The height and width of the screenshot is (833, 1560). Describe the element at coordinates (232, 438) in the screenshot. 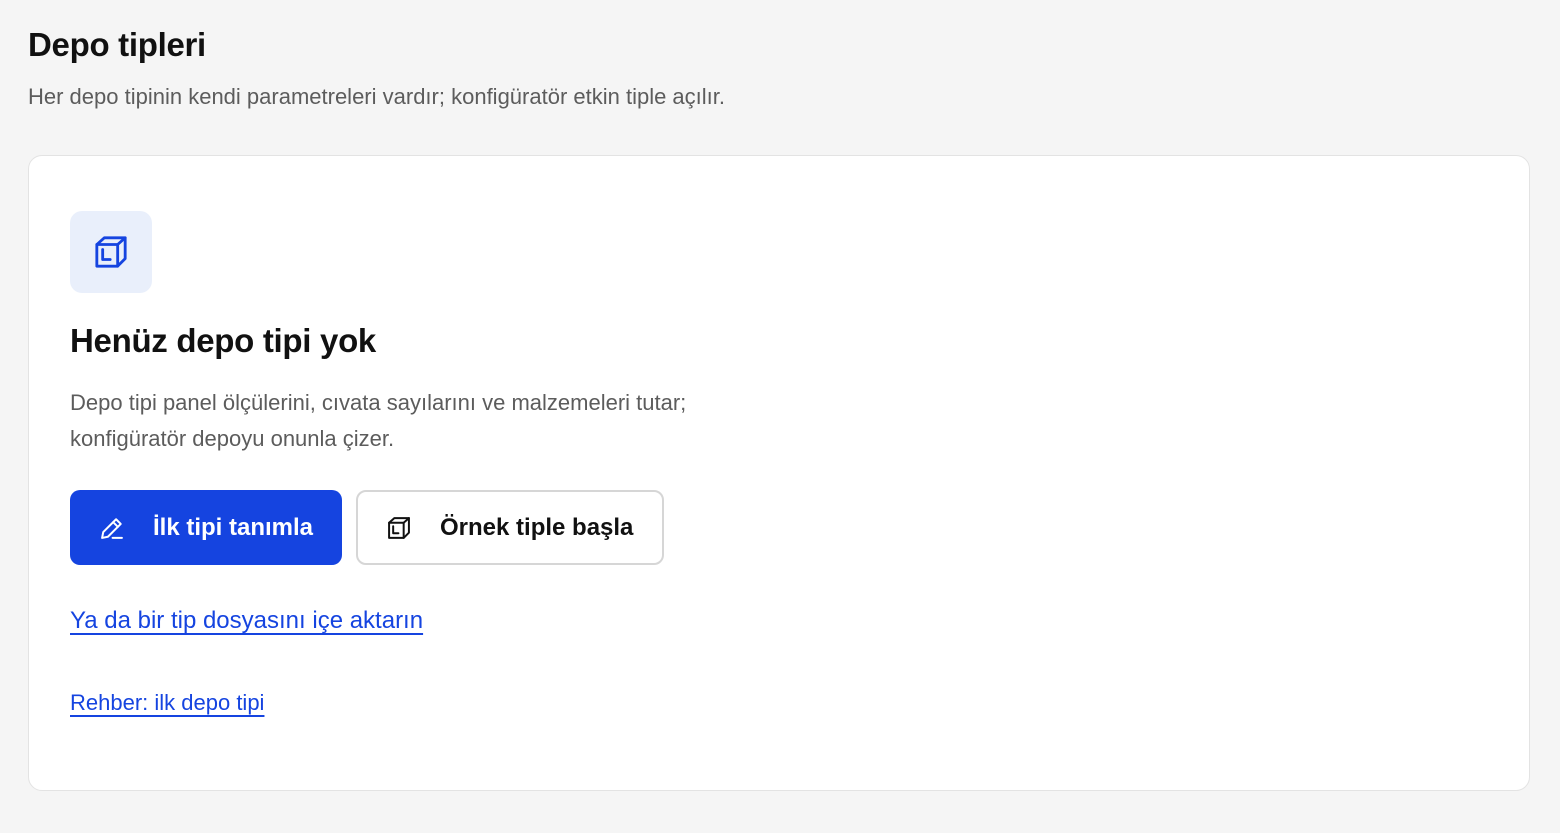

I see `empty-state-description-line: konfigüratör depoyu onunla çizer.` at that location.